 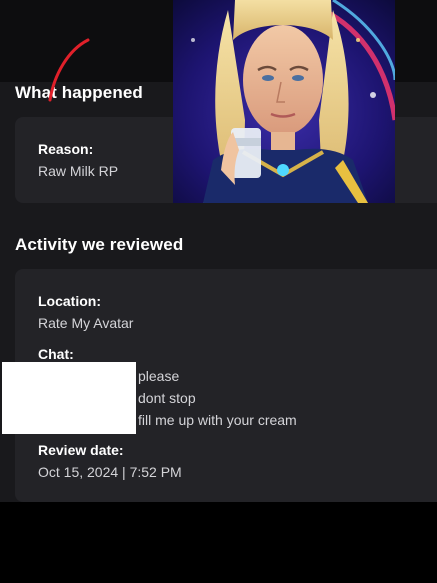 What do you see at coordinates (86, 323) in the screenshot?
I see `location-value: Rate My Avatar` at bounding box center [86, 323].